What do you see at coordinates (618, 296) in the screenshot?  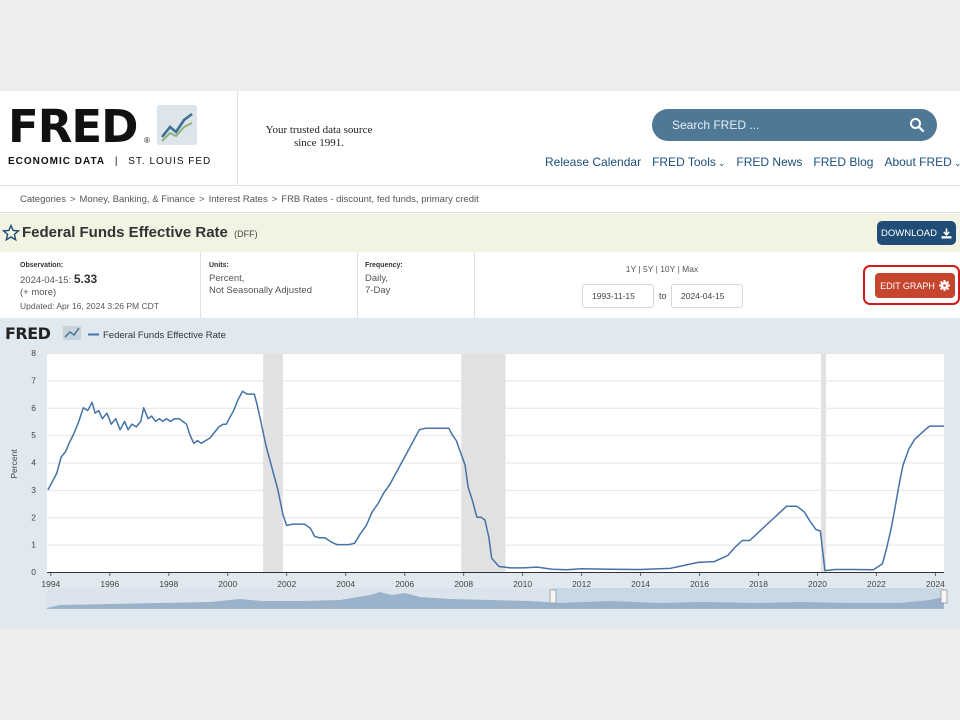 I see `start-date-input` at bounding box center [618, 296].